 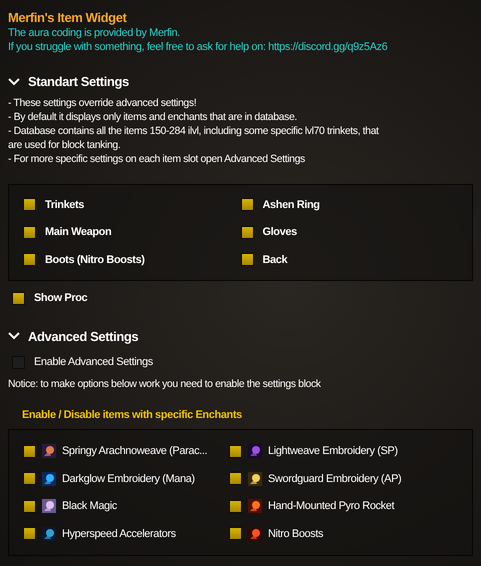 What do you see at coordinates (78, 82) in the screenshot?
I see `section-header: Standart Settings` at bounding box center [78, 82].